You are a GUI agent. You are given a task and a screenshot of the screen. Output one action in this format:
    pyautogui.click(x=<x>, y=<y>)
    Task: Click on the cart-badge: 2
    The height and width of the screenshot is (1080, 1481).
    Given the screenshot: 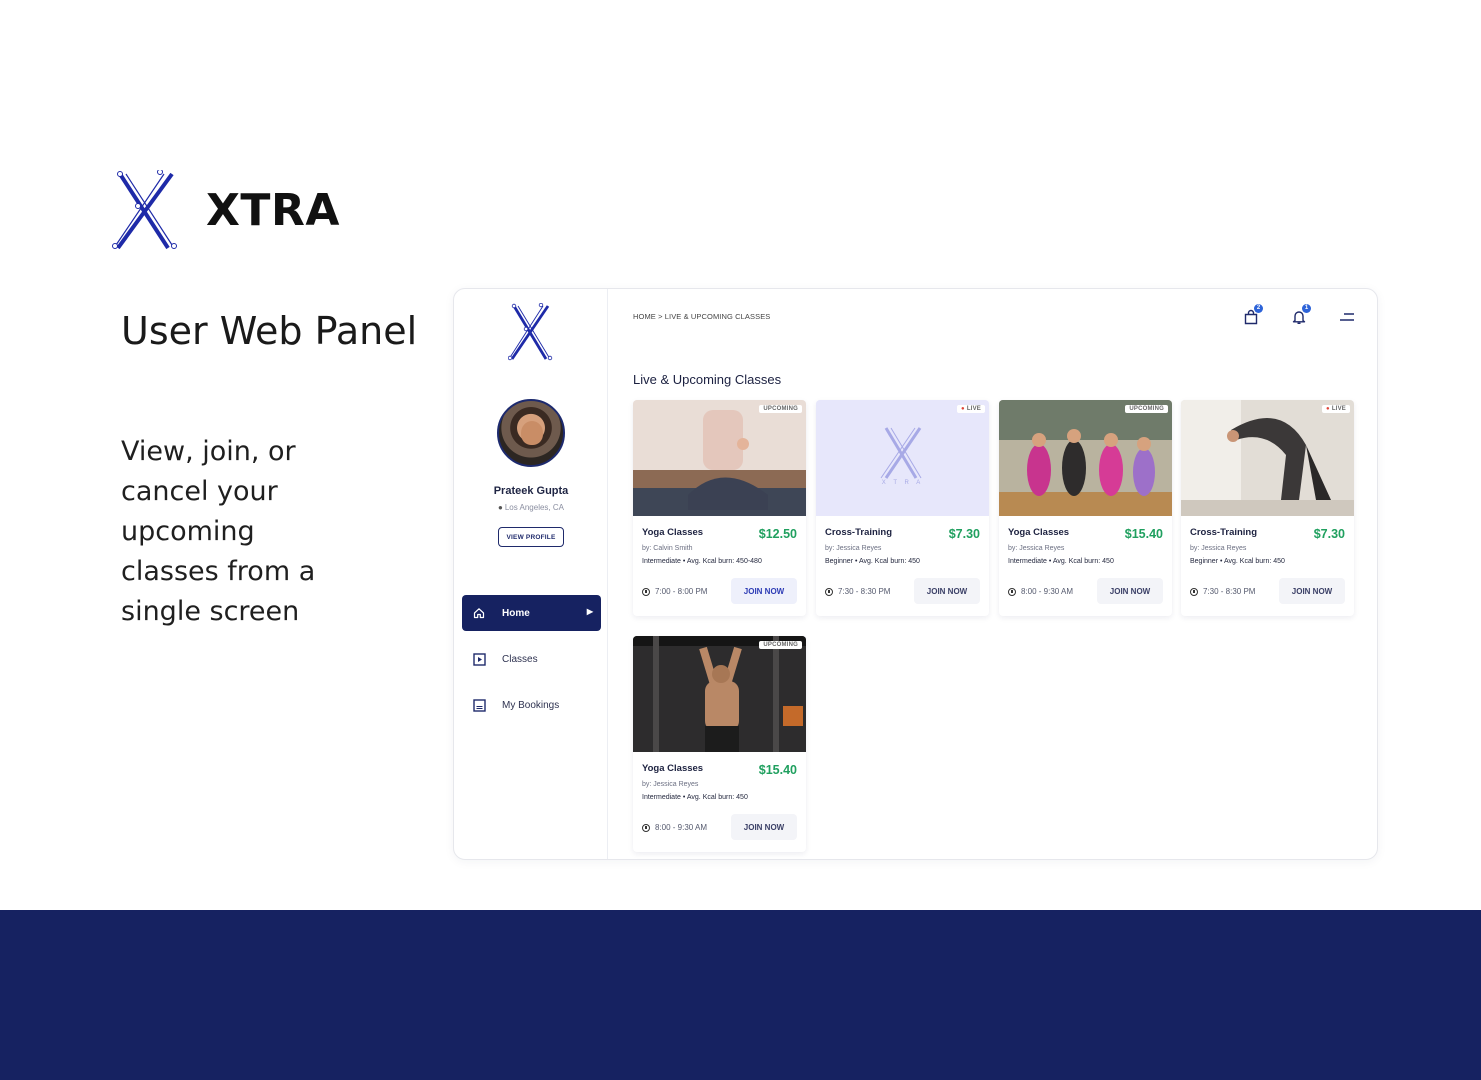 What is the action you would take?
    pyautogui.click(x=1258, y=308)
    